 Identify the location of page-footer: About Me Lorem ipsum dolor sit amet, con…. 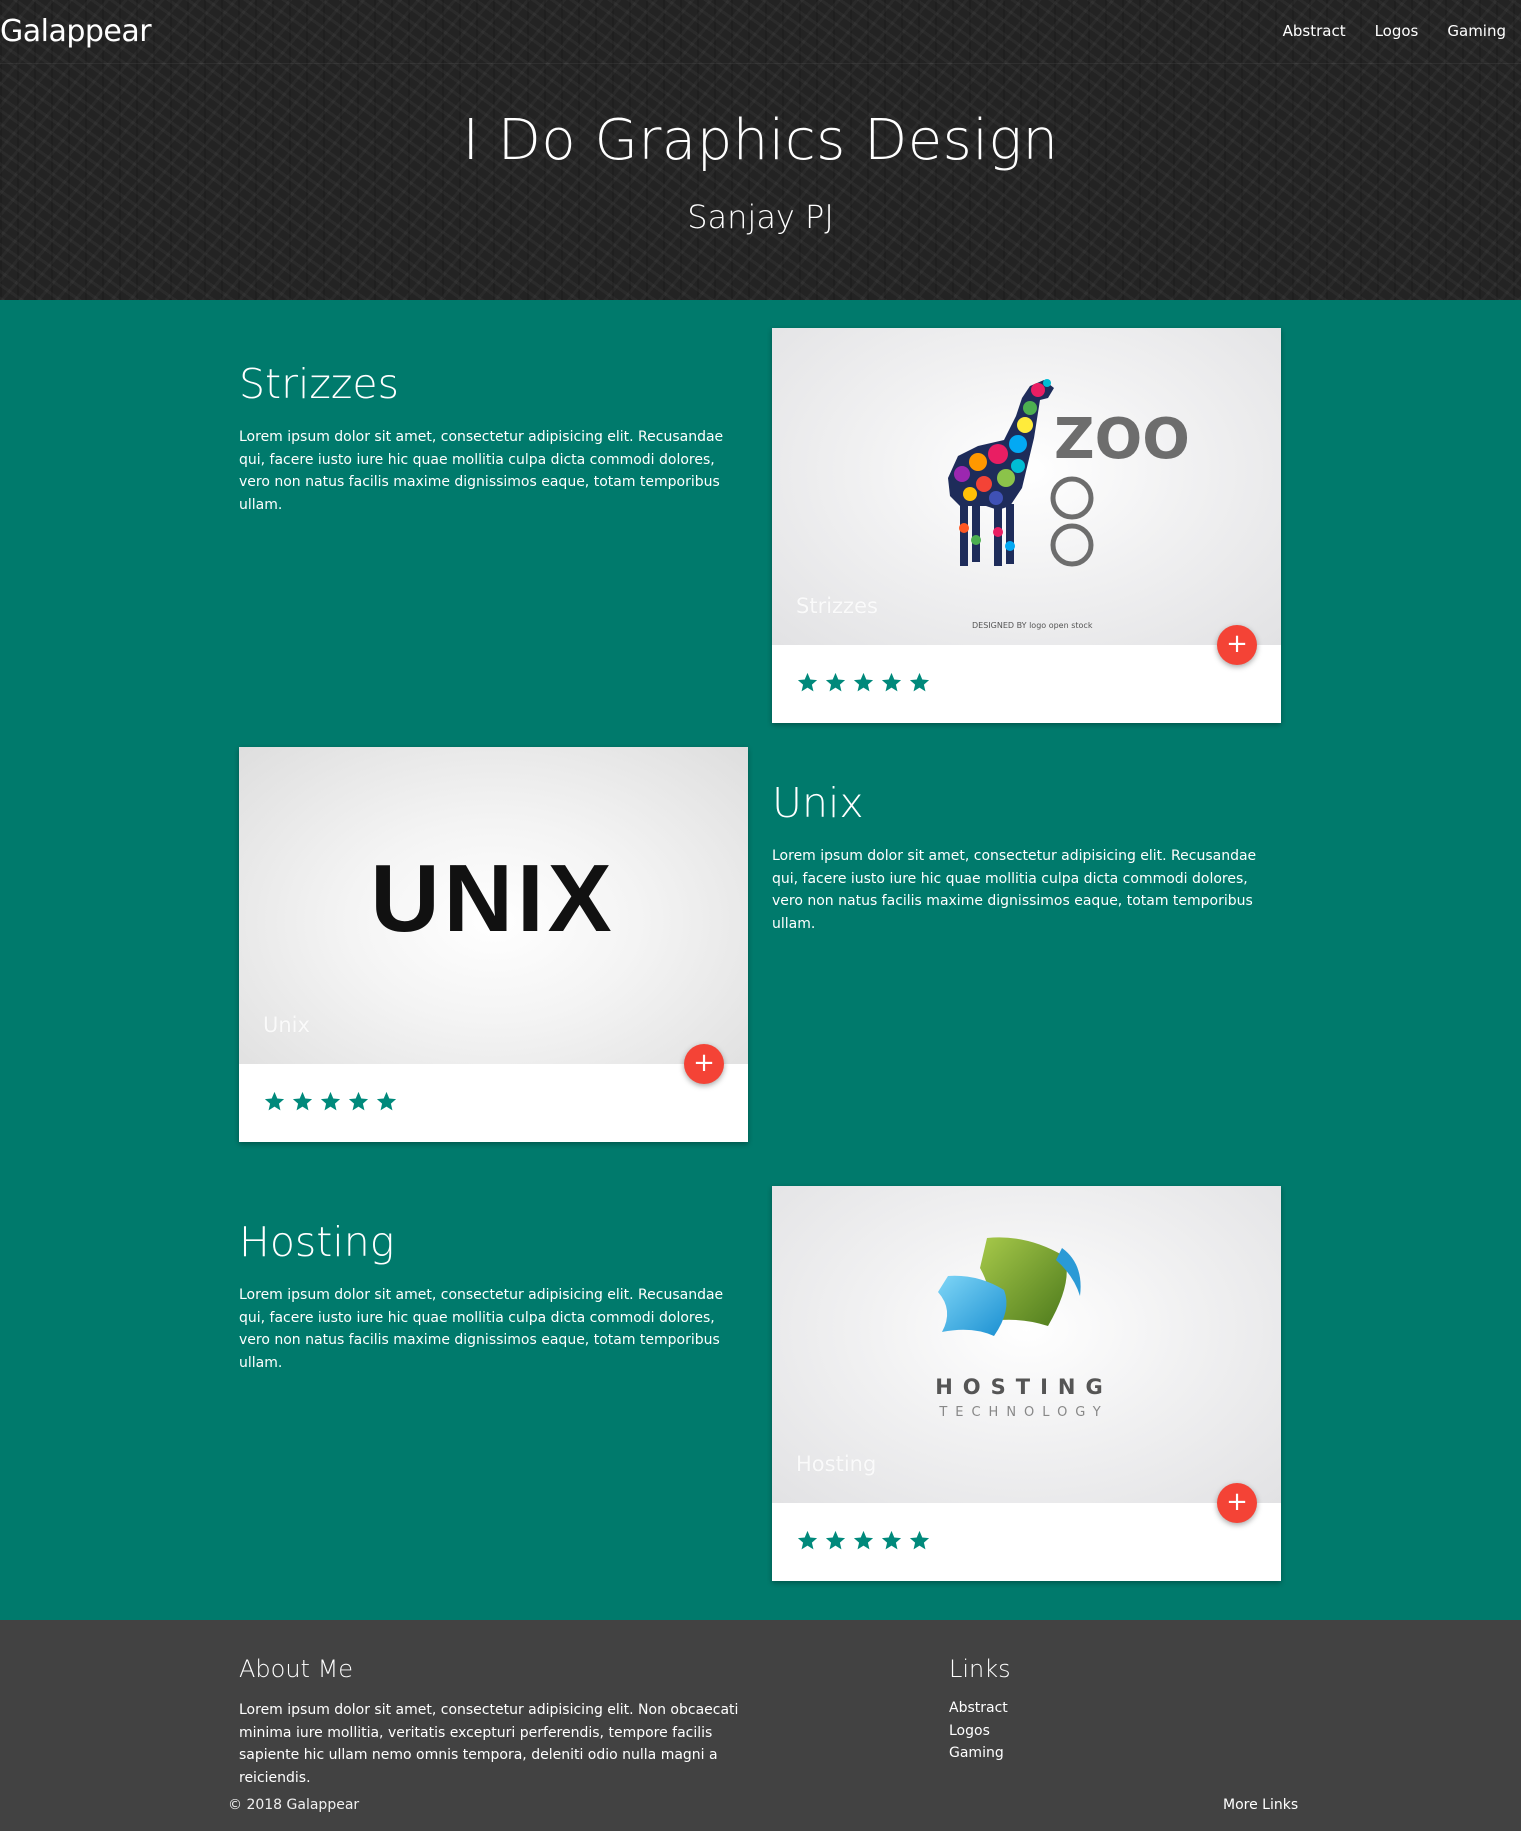
(760, 1725).